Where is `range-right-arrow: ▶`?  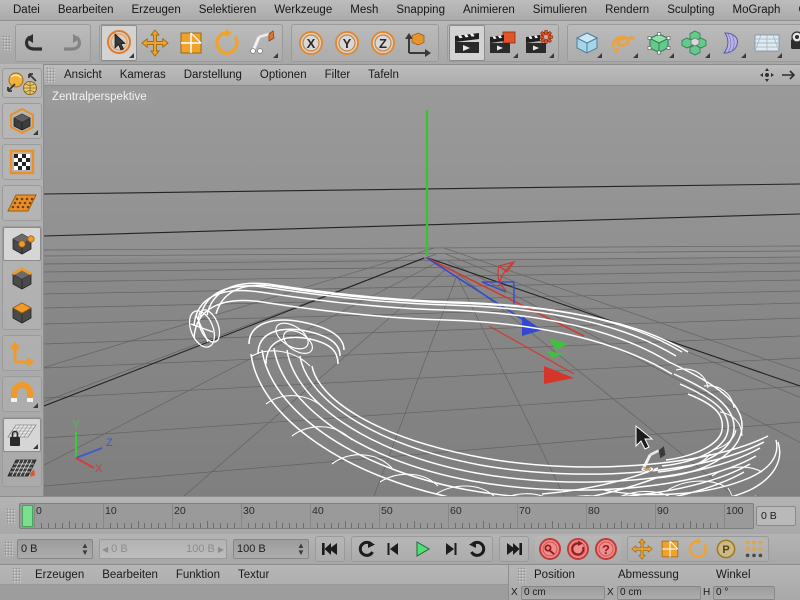 range-right-arrow: ▶ is located at coordinates (221, 549).